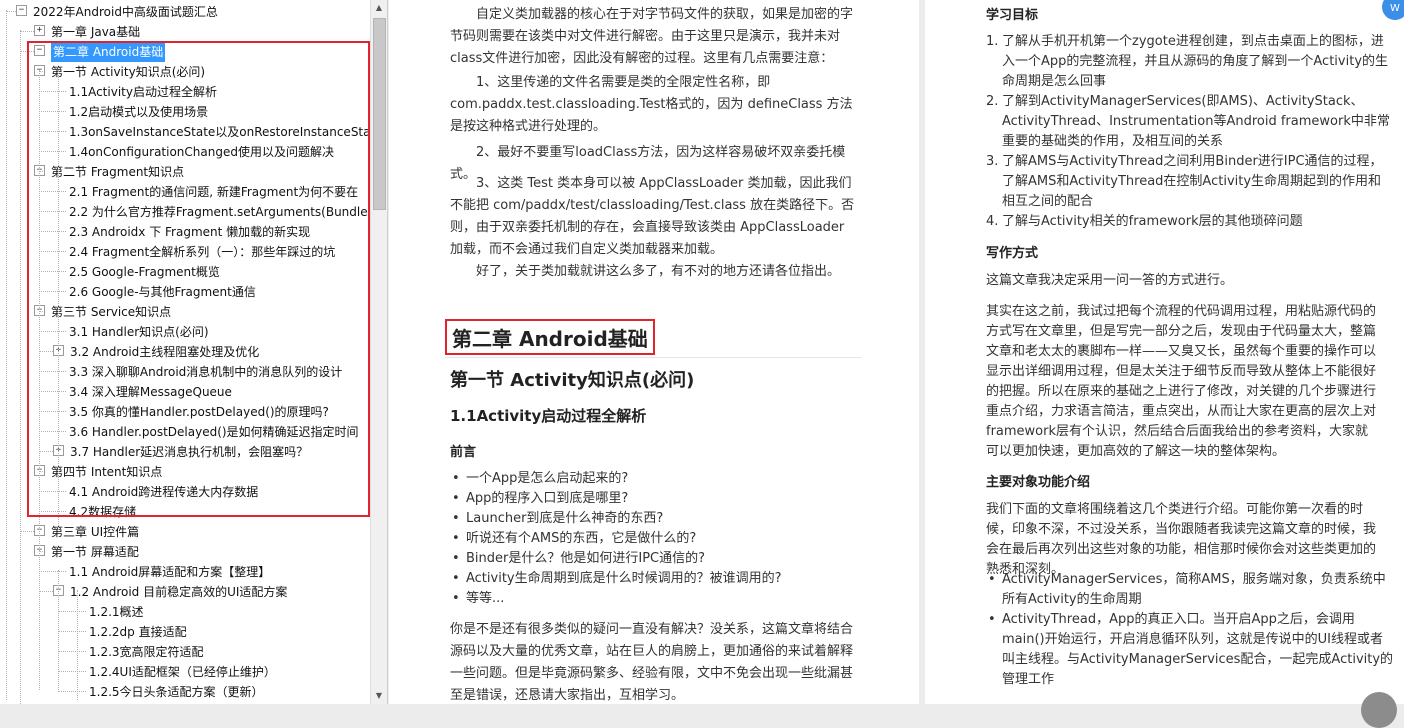  I want to click on tree-item: − 第四节 Intent知识点, so click(98, 471).